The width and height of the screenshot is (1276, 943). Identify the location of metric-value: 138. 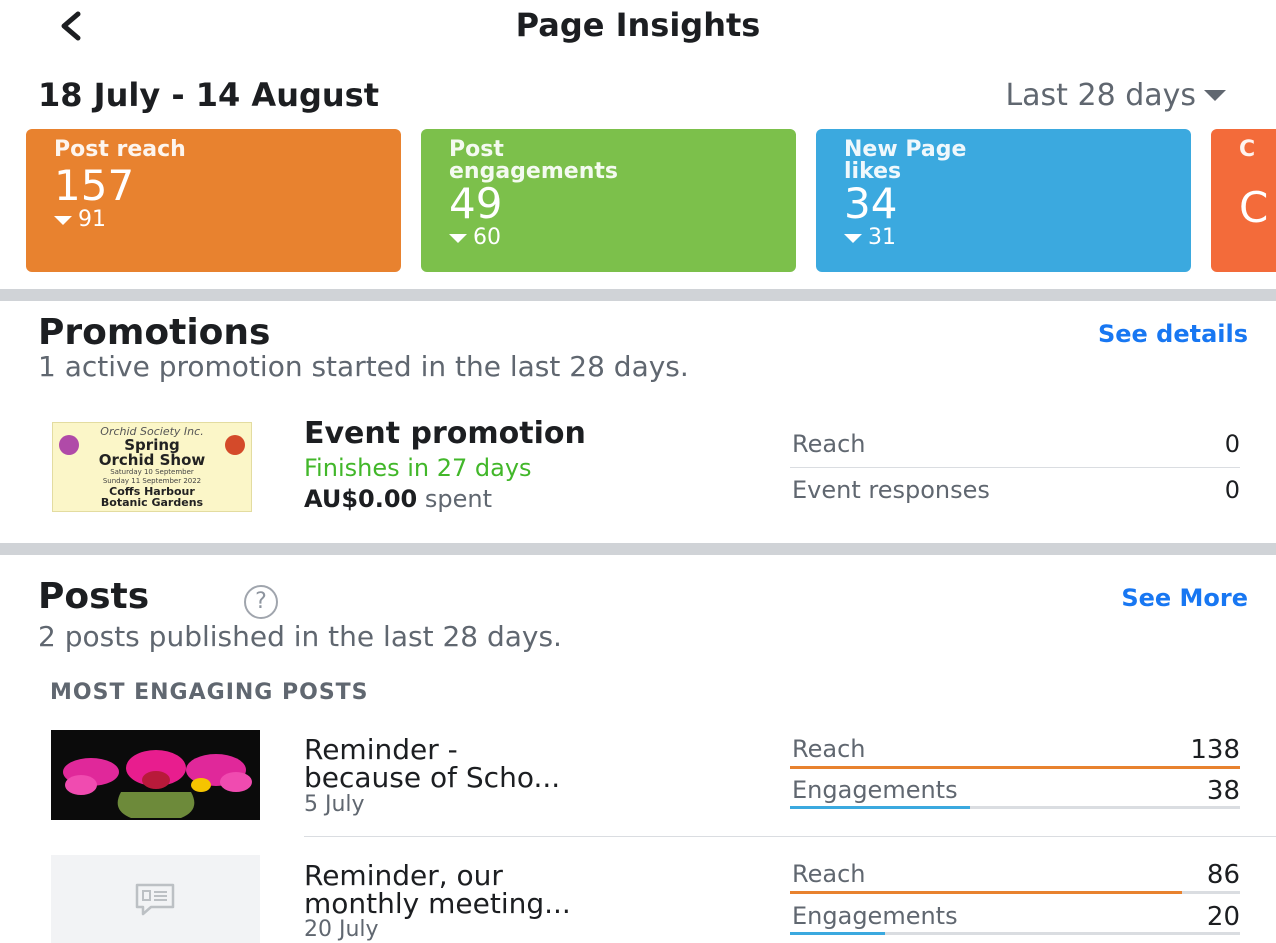
(1215, 750).